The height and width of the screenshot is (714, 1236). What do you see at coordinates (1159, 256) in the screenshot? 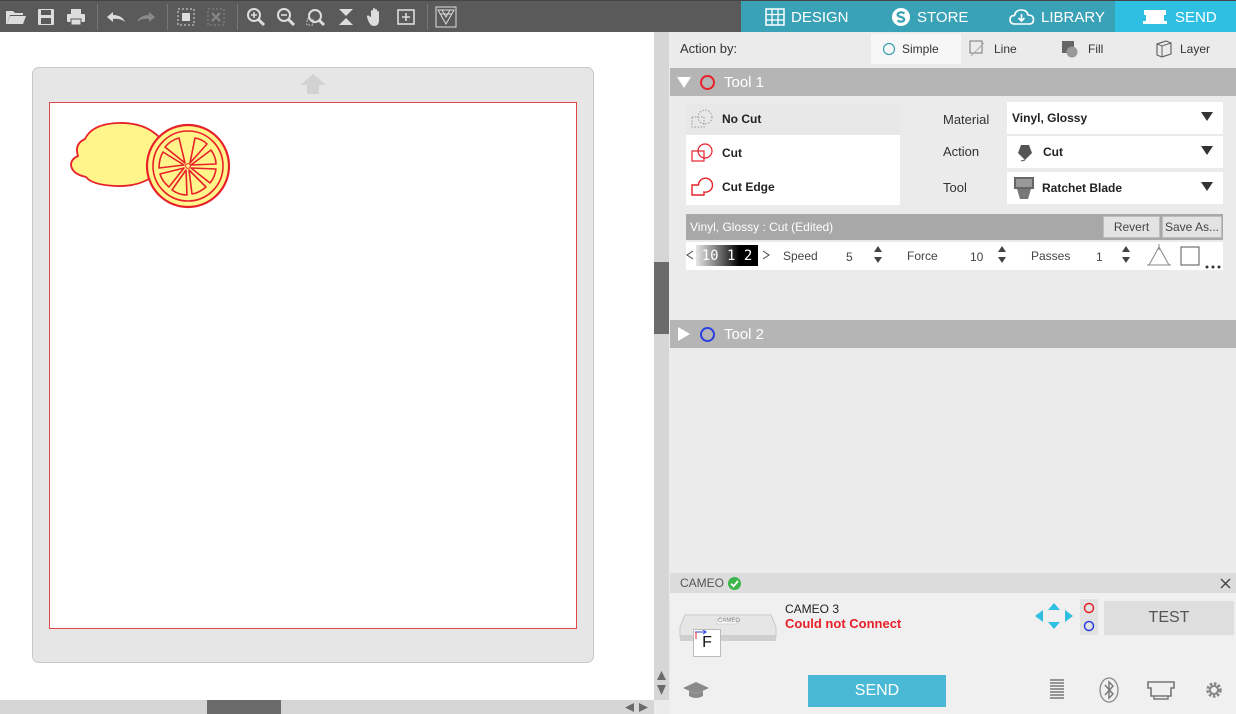
I see `line-segment-overcut-icon` at bounding box center [1159, 256].